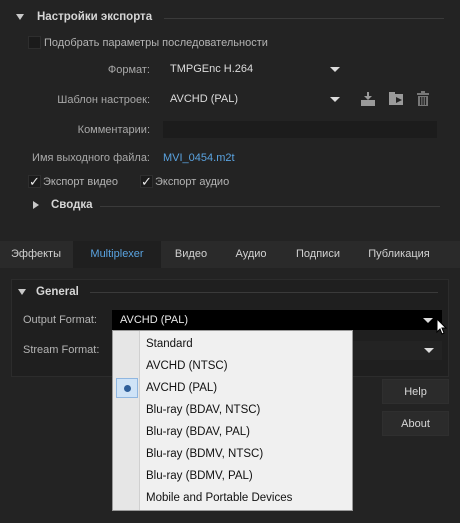 Image resolution: width=460 pixels, height=523 pixels. Describe the element at coordinates (61, 350) in the screenshot. I see `stream-format-label: Stream Format:` at that location.